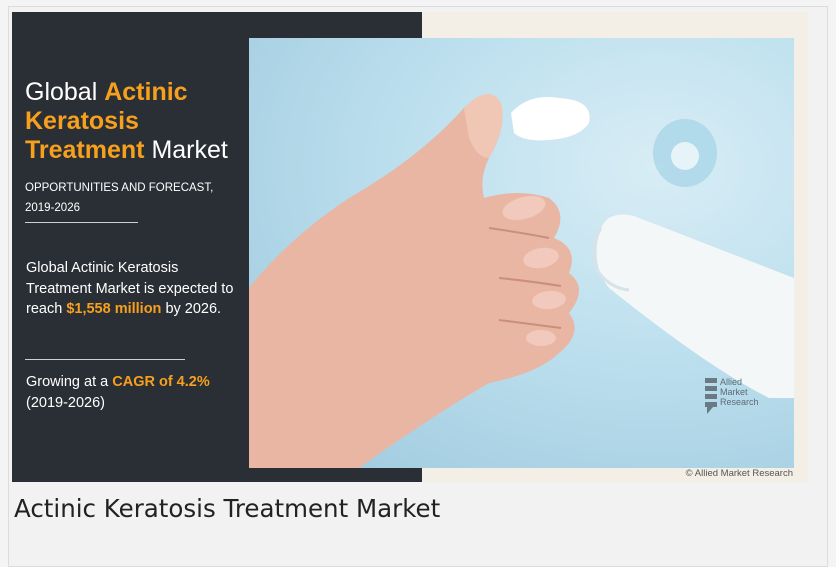 The image size is (836, 567). I want to click on subhead-line: OPPORTUNITIES AND FORECAST,, so click(119, 188).